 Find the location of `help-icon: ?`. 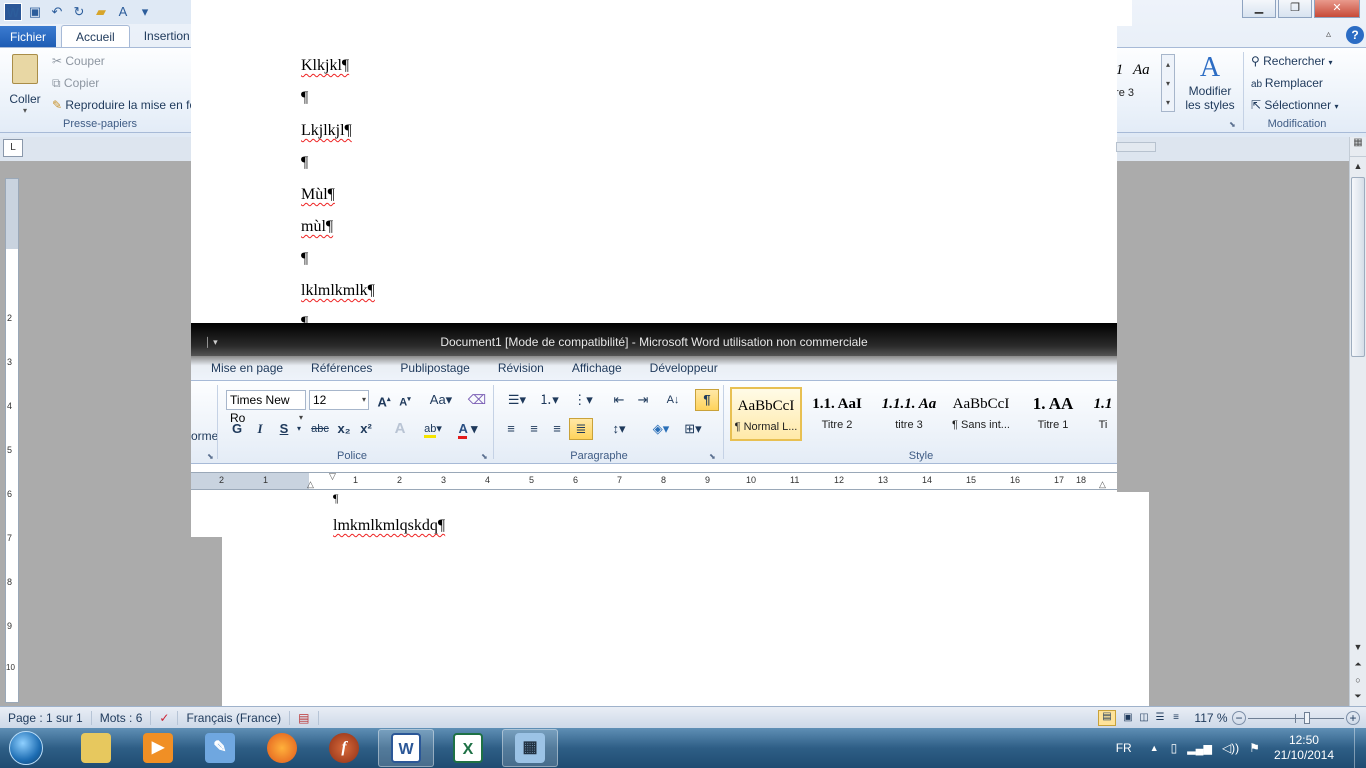

help-icon: ? is located at coordinates (1355, 35).